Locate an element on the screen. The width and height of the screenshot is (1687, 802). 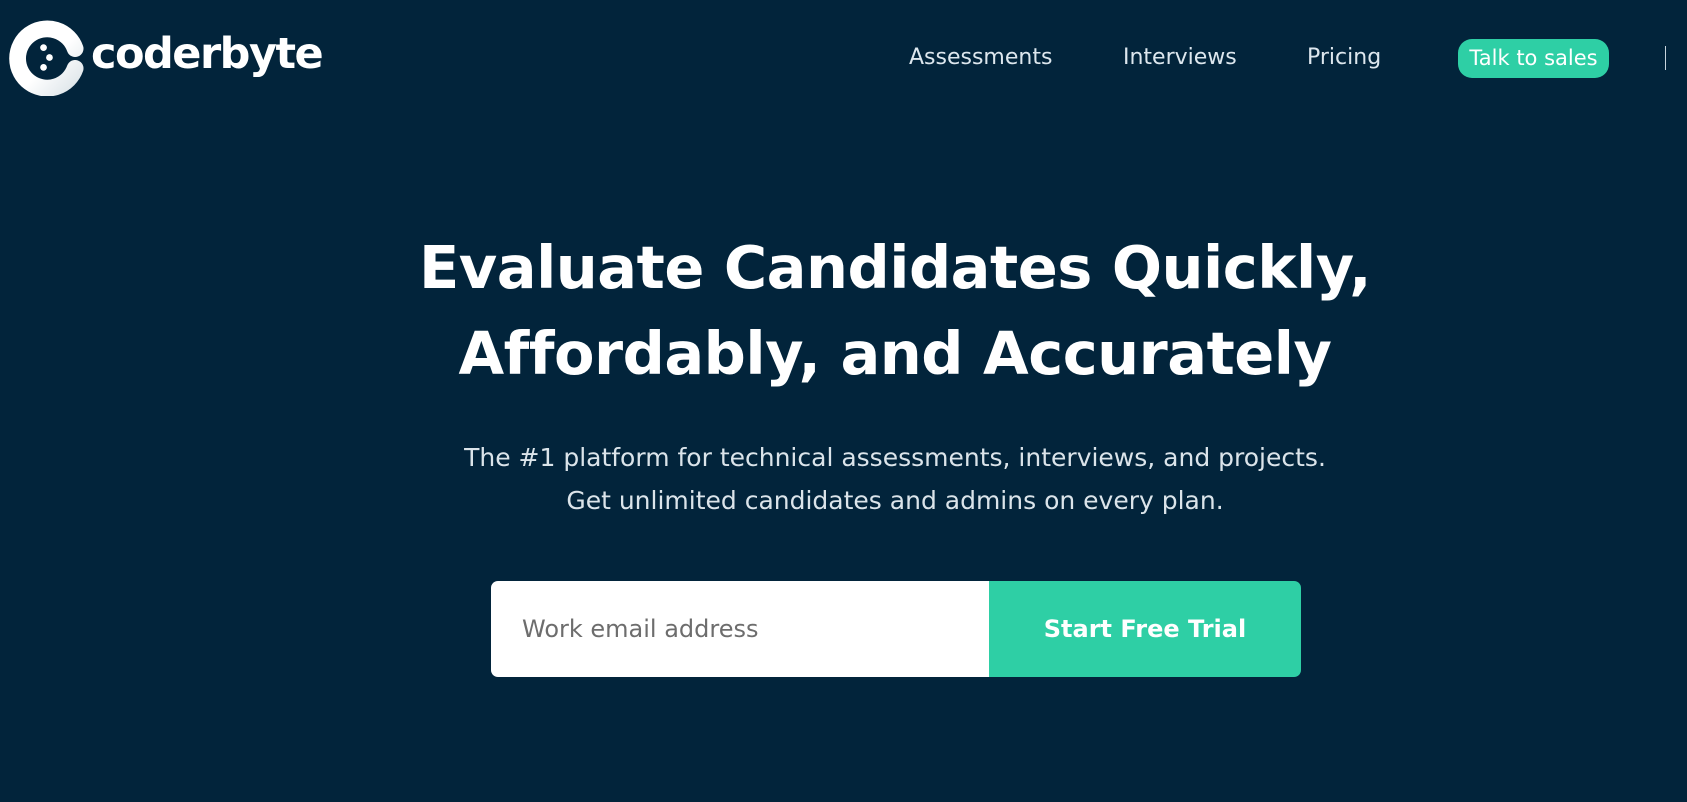
start-free-trial-button: Start Free Trial is located at coordinates (1145, 629).